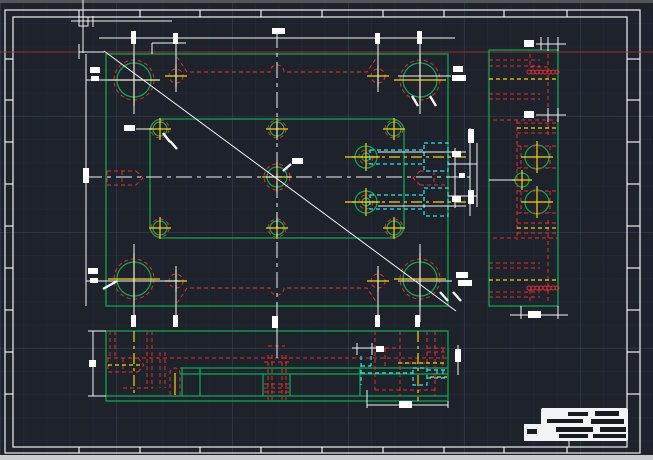  Describe the element at coordinates (576, 424) in the screenshot. I see `title-block` at that location.